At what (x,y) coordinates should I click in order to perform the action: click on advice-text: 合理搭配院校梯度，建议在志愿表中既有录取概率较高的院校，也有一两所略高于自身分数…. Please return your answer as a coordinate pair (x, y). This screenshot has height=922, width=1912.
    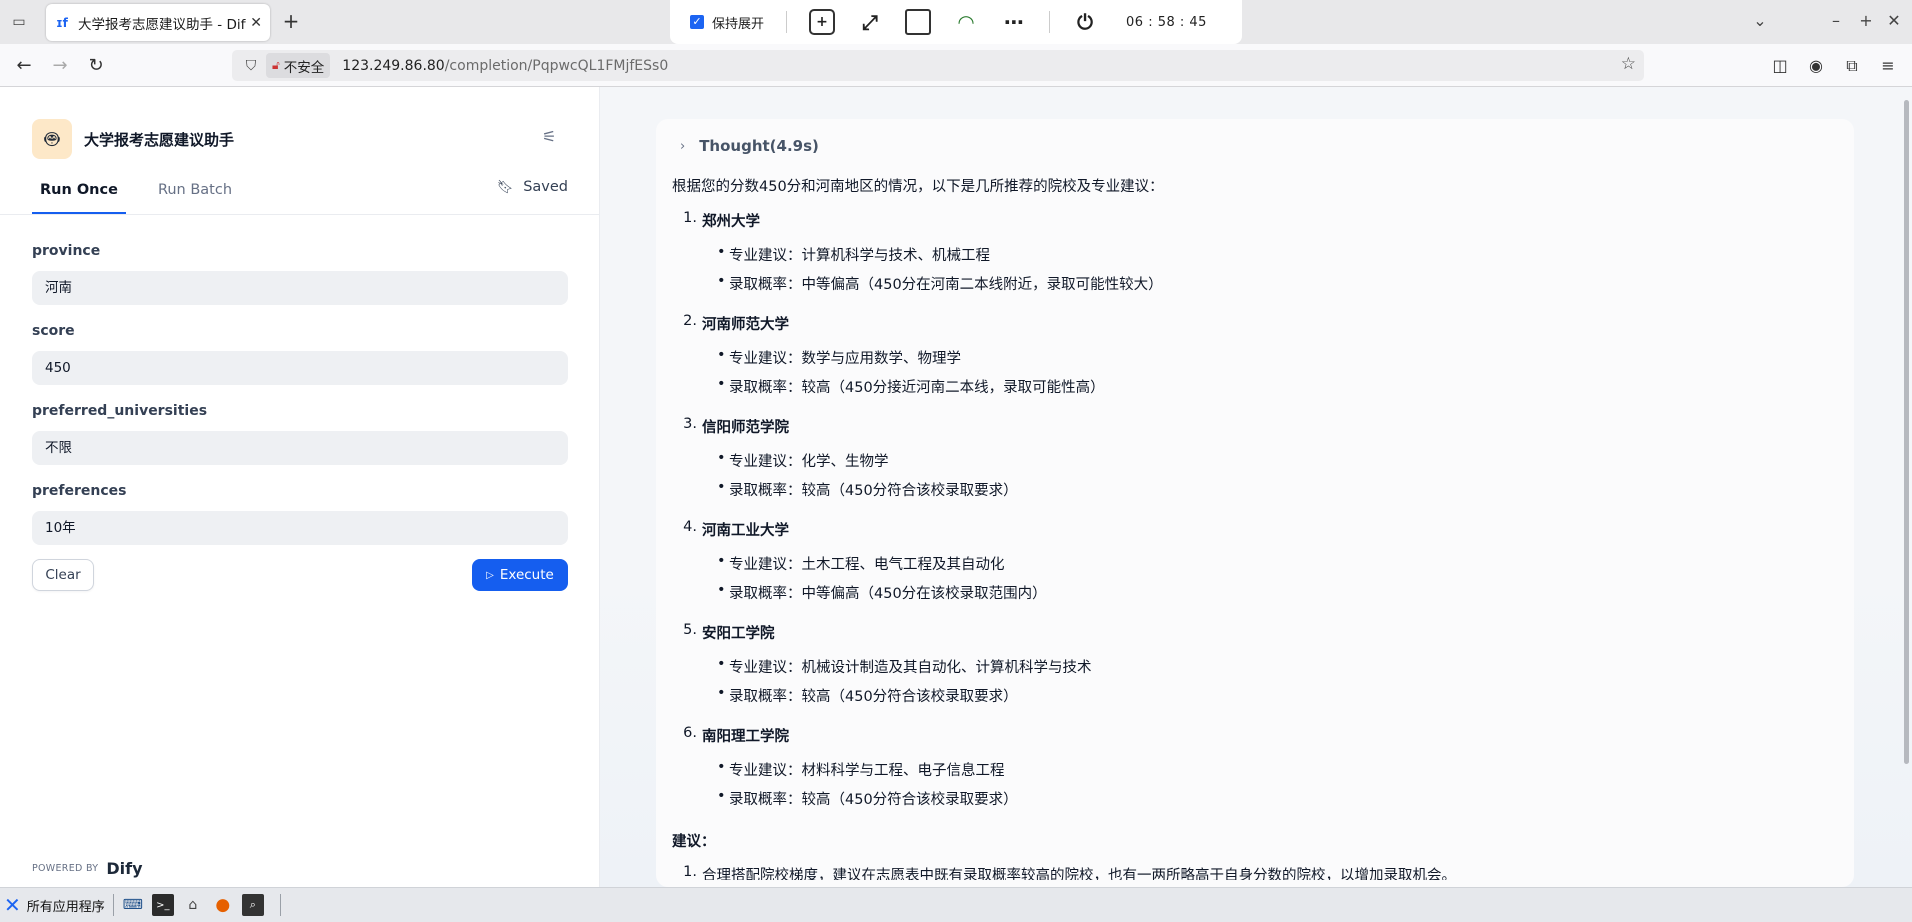
    Looking at the image, I should click on (1079, 874).